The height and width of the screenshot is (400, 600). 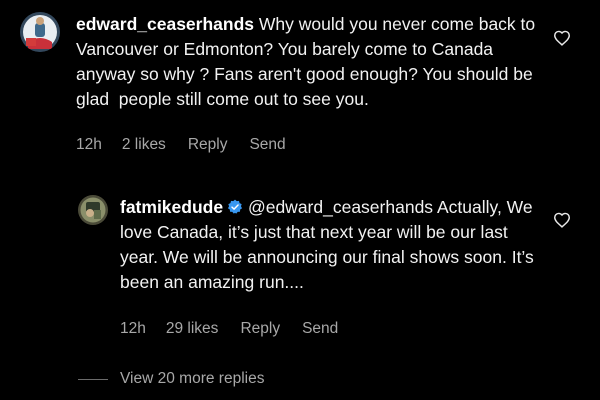 I want to click on comment-fatmike-likes: 29 likes, so click(x=192, y=329).